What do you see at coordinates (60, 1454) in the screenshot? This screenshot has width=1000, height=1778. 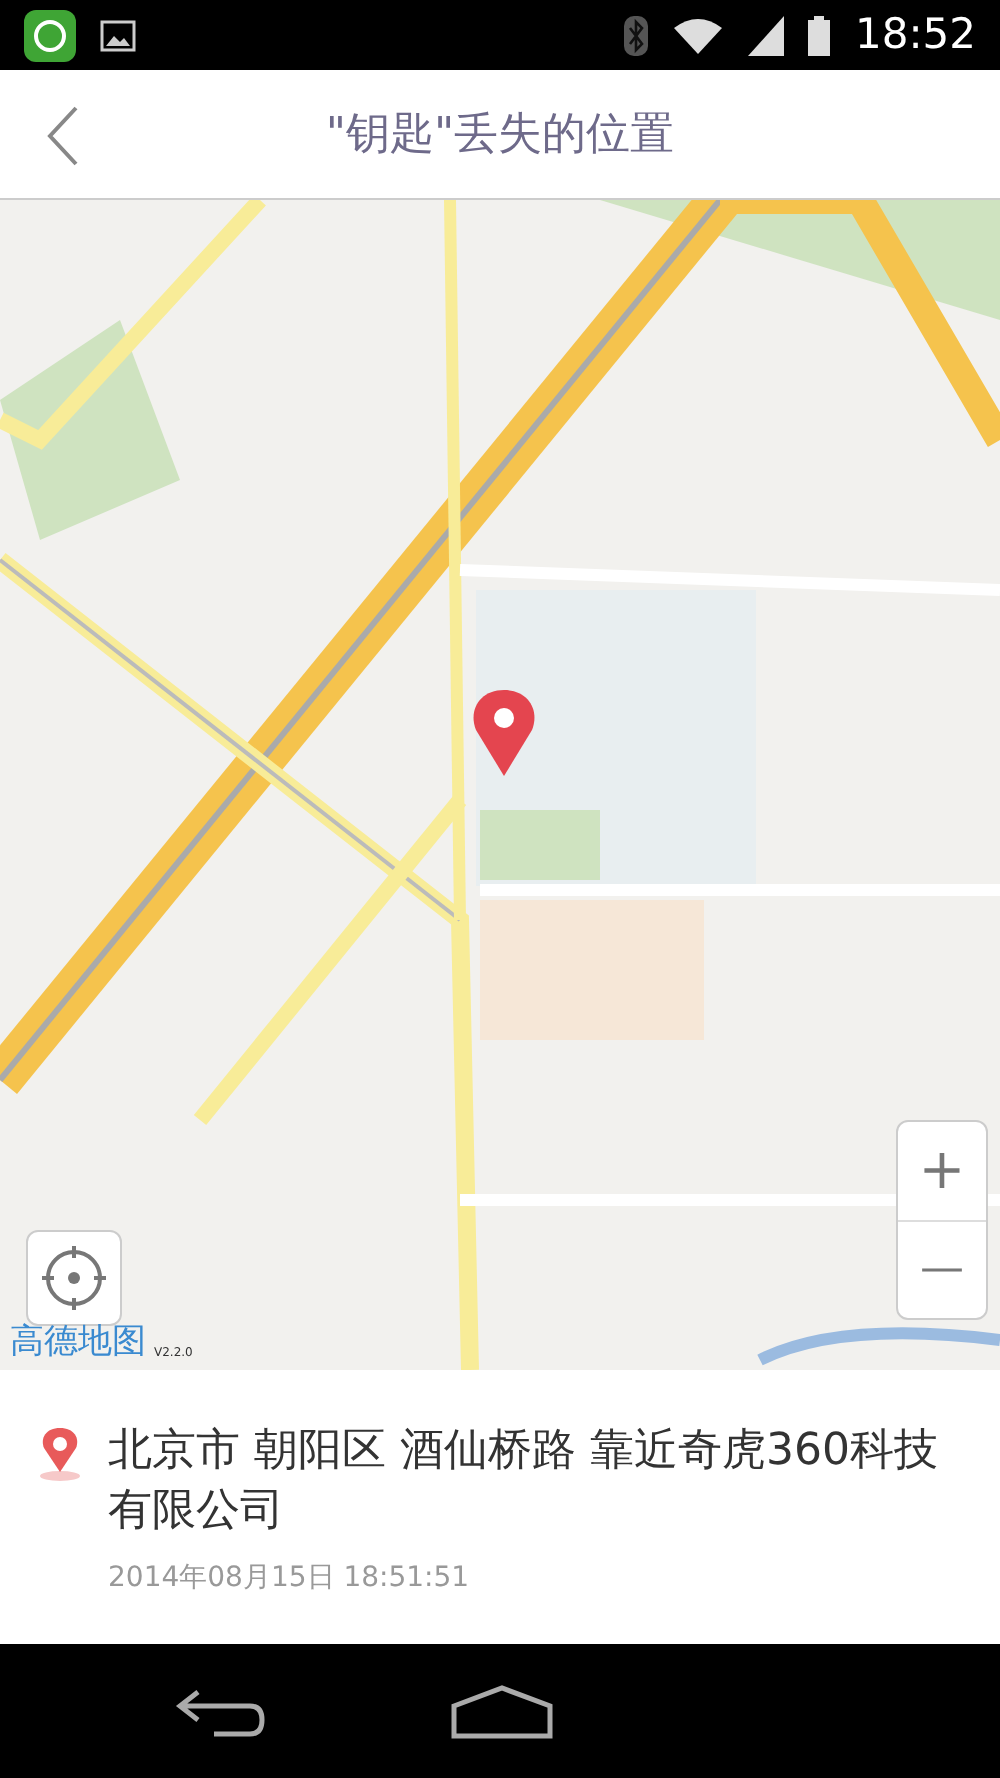 I see `location-pin-icon` at bounding box center [60, 1454].